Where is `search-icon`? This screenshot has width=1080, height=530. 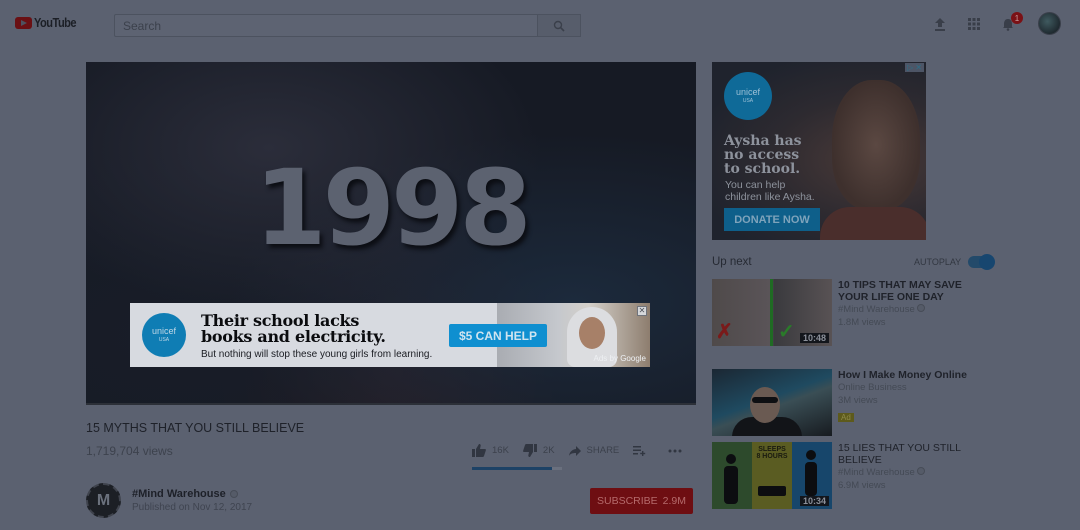 search-icon is located at coordinates (559, 26).